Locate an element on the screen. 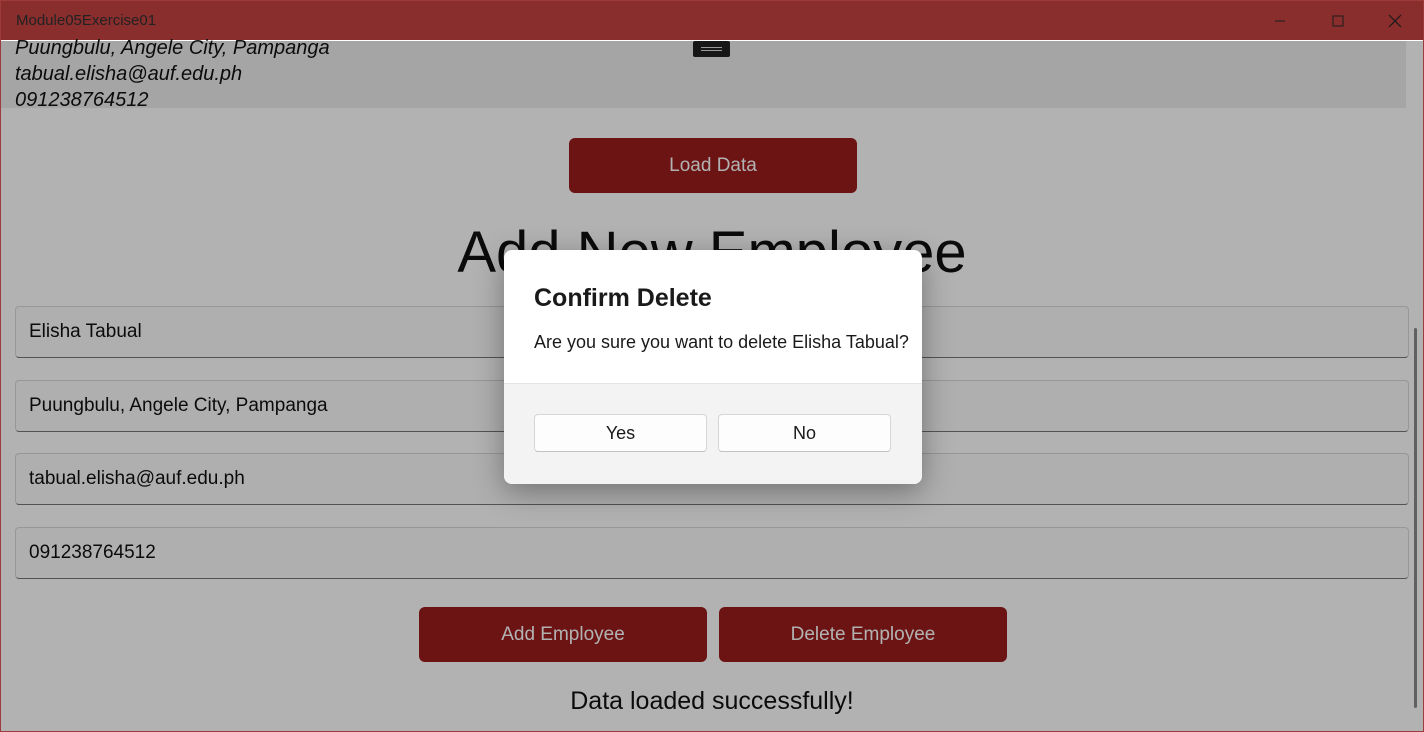  title-bar: Module05Exercise01 is located at coordinates (712, 20).